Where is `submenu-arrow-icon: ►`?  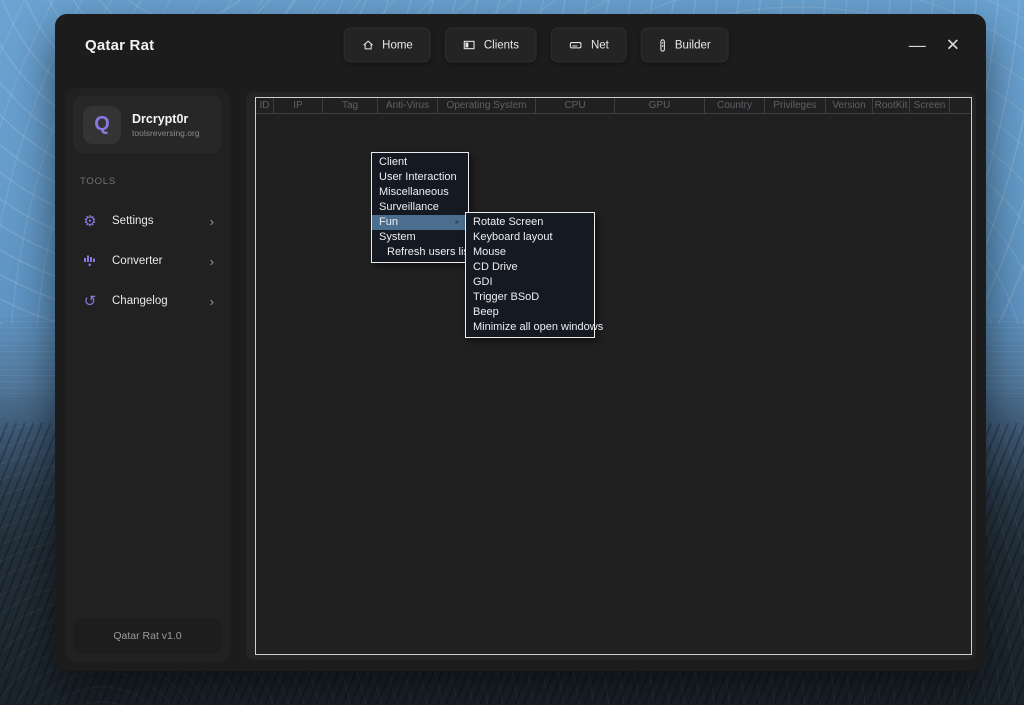
submenu-arrow-icon: ► is located at coordinates (457, 222).